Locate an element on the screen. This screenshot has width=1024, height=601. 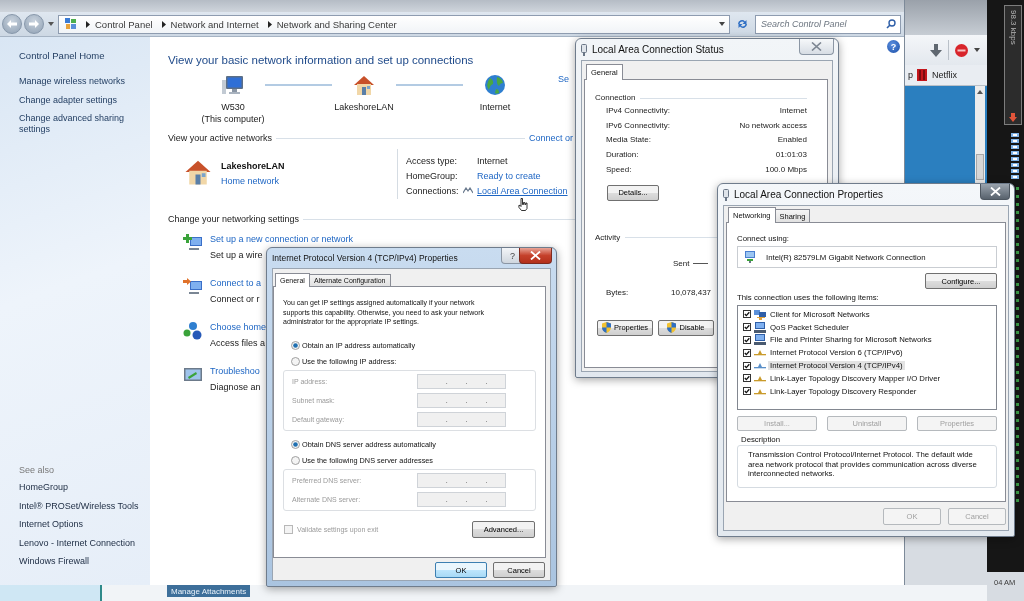
download-arrow-icon is located at coordinates (936, 50).